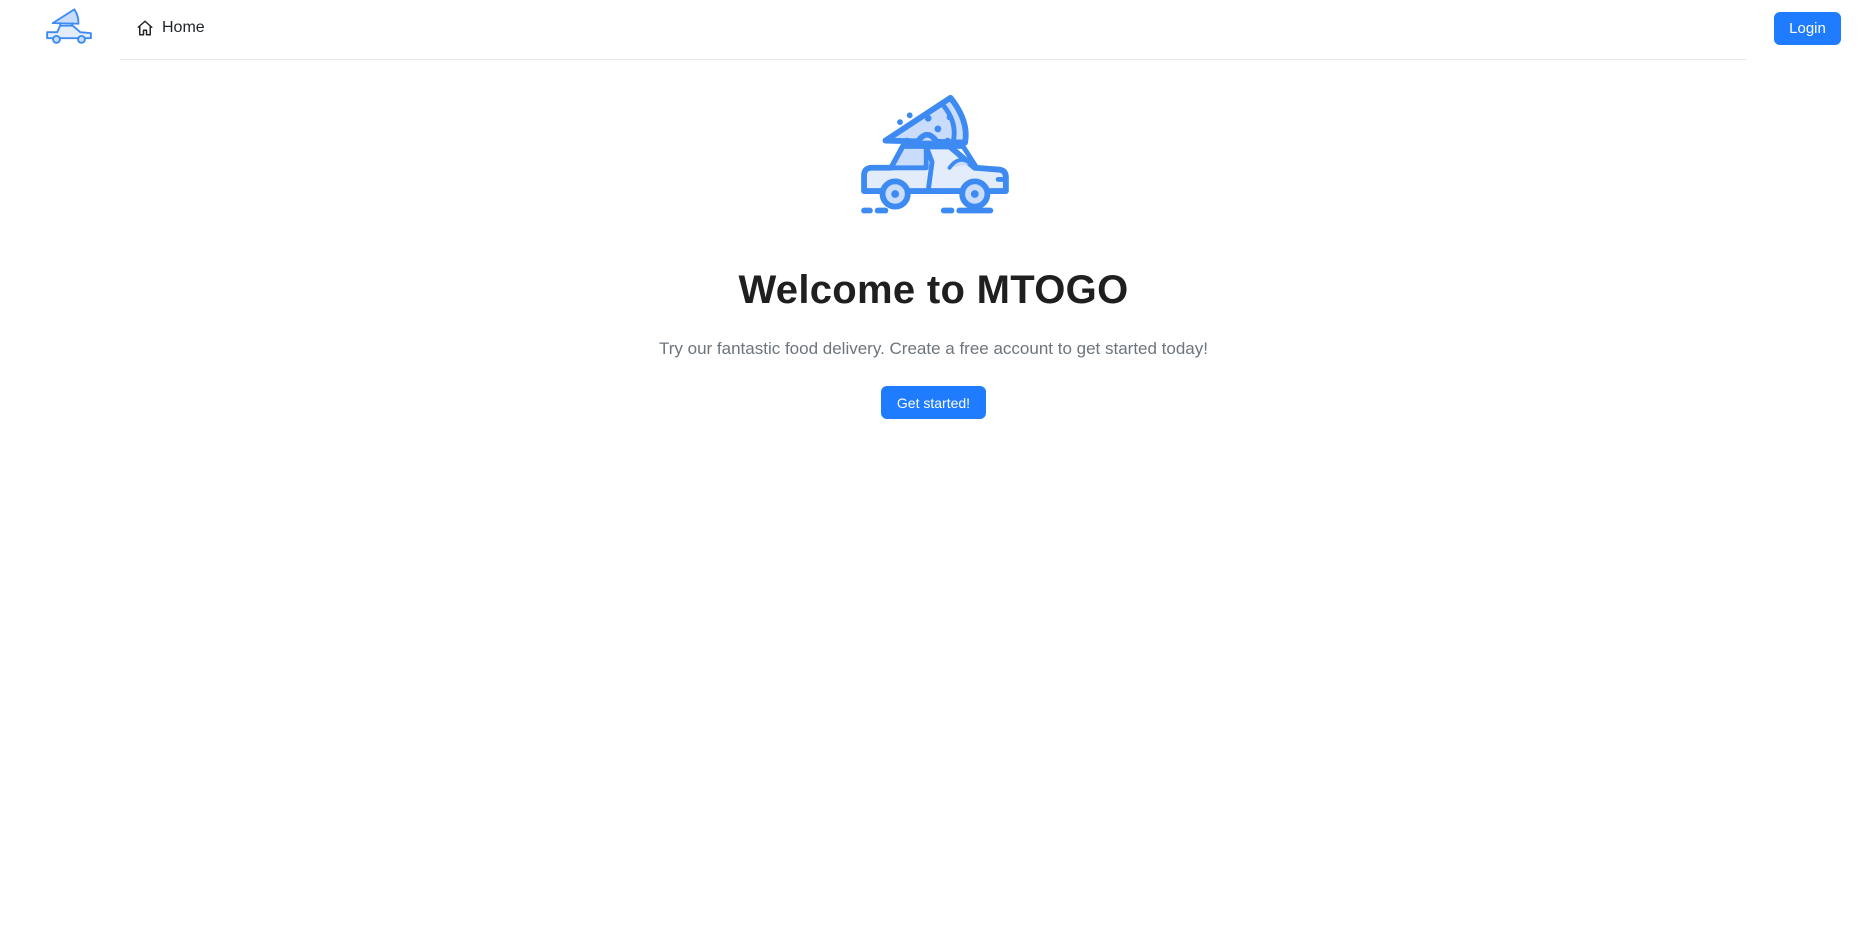 The image size is (1867, 949). Describe the element at coordinates (145, 28) in the screenshot. I see `home-icon` at that location.